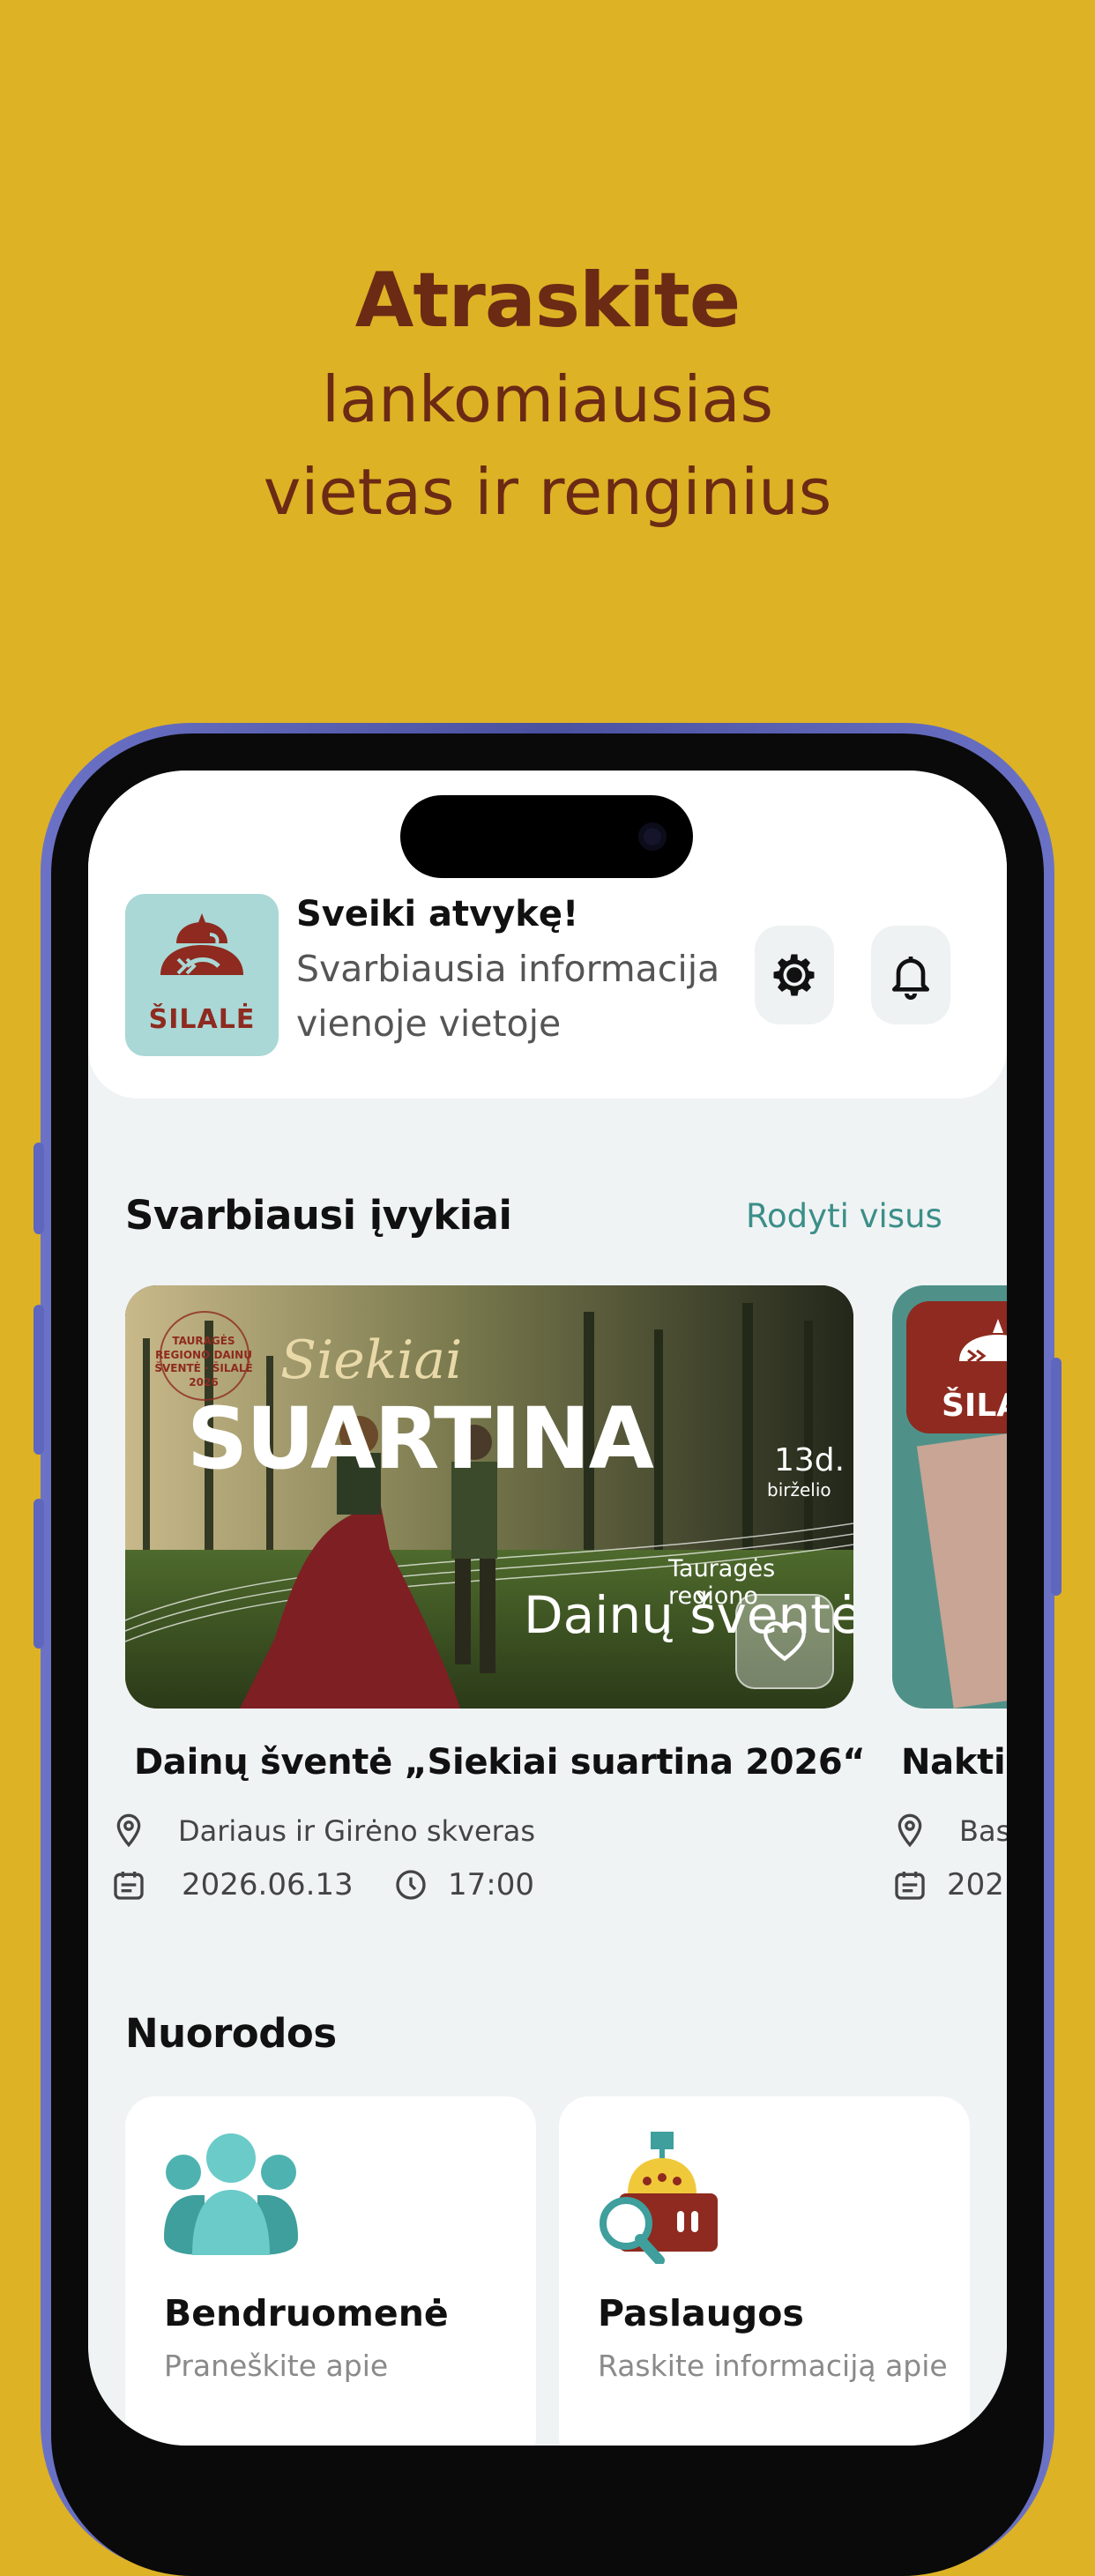 The width and height of the screenshot is (1095, 2576). What do you see at coordinates (438, 914) in the screenshot?
I see `greeting-title: Sveiki atvykę!` at bounding box center [438, 914].